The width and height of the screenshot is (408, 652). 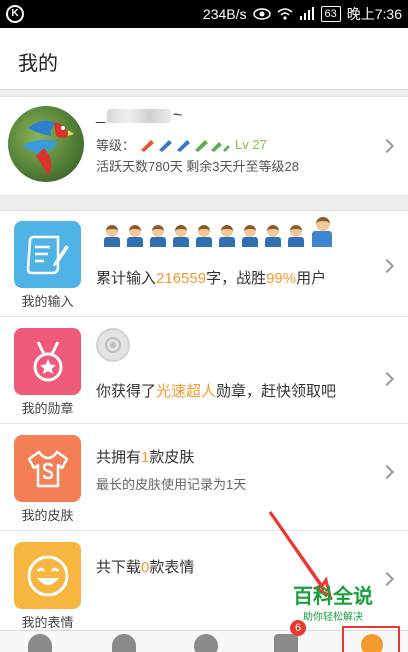 What do you see at coordinates (126, 278) in the screenshot?
I see `input-summary-prefix: 累计输入` at bounding box center [126, 278].